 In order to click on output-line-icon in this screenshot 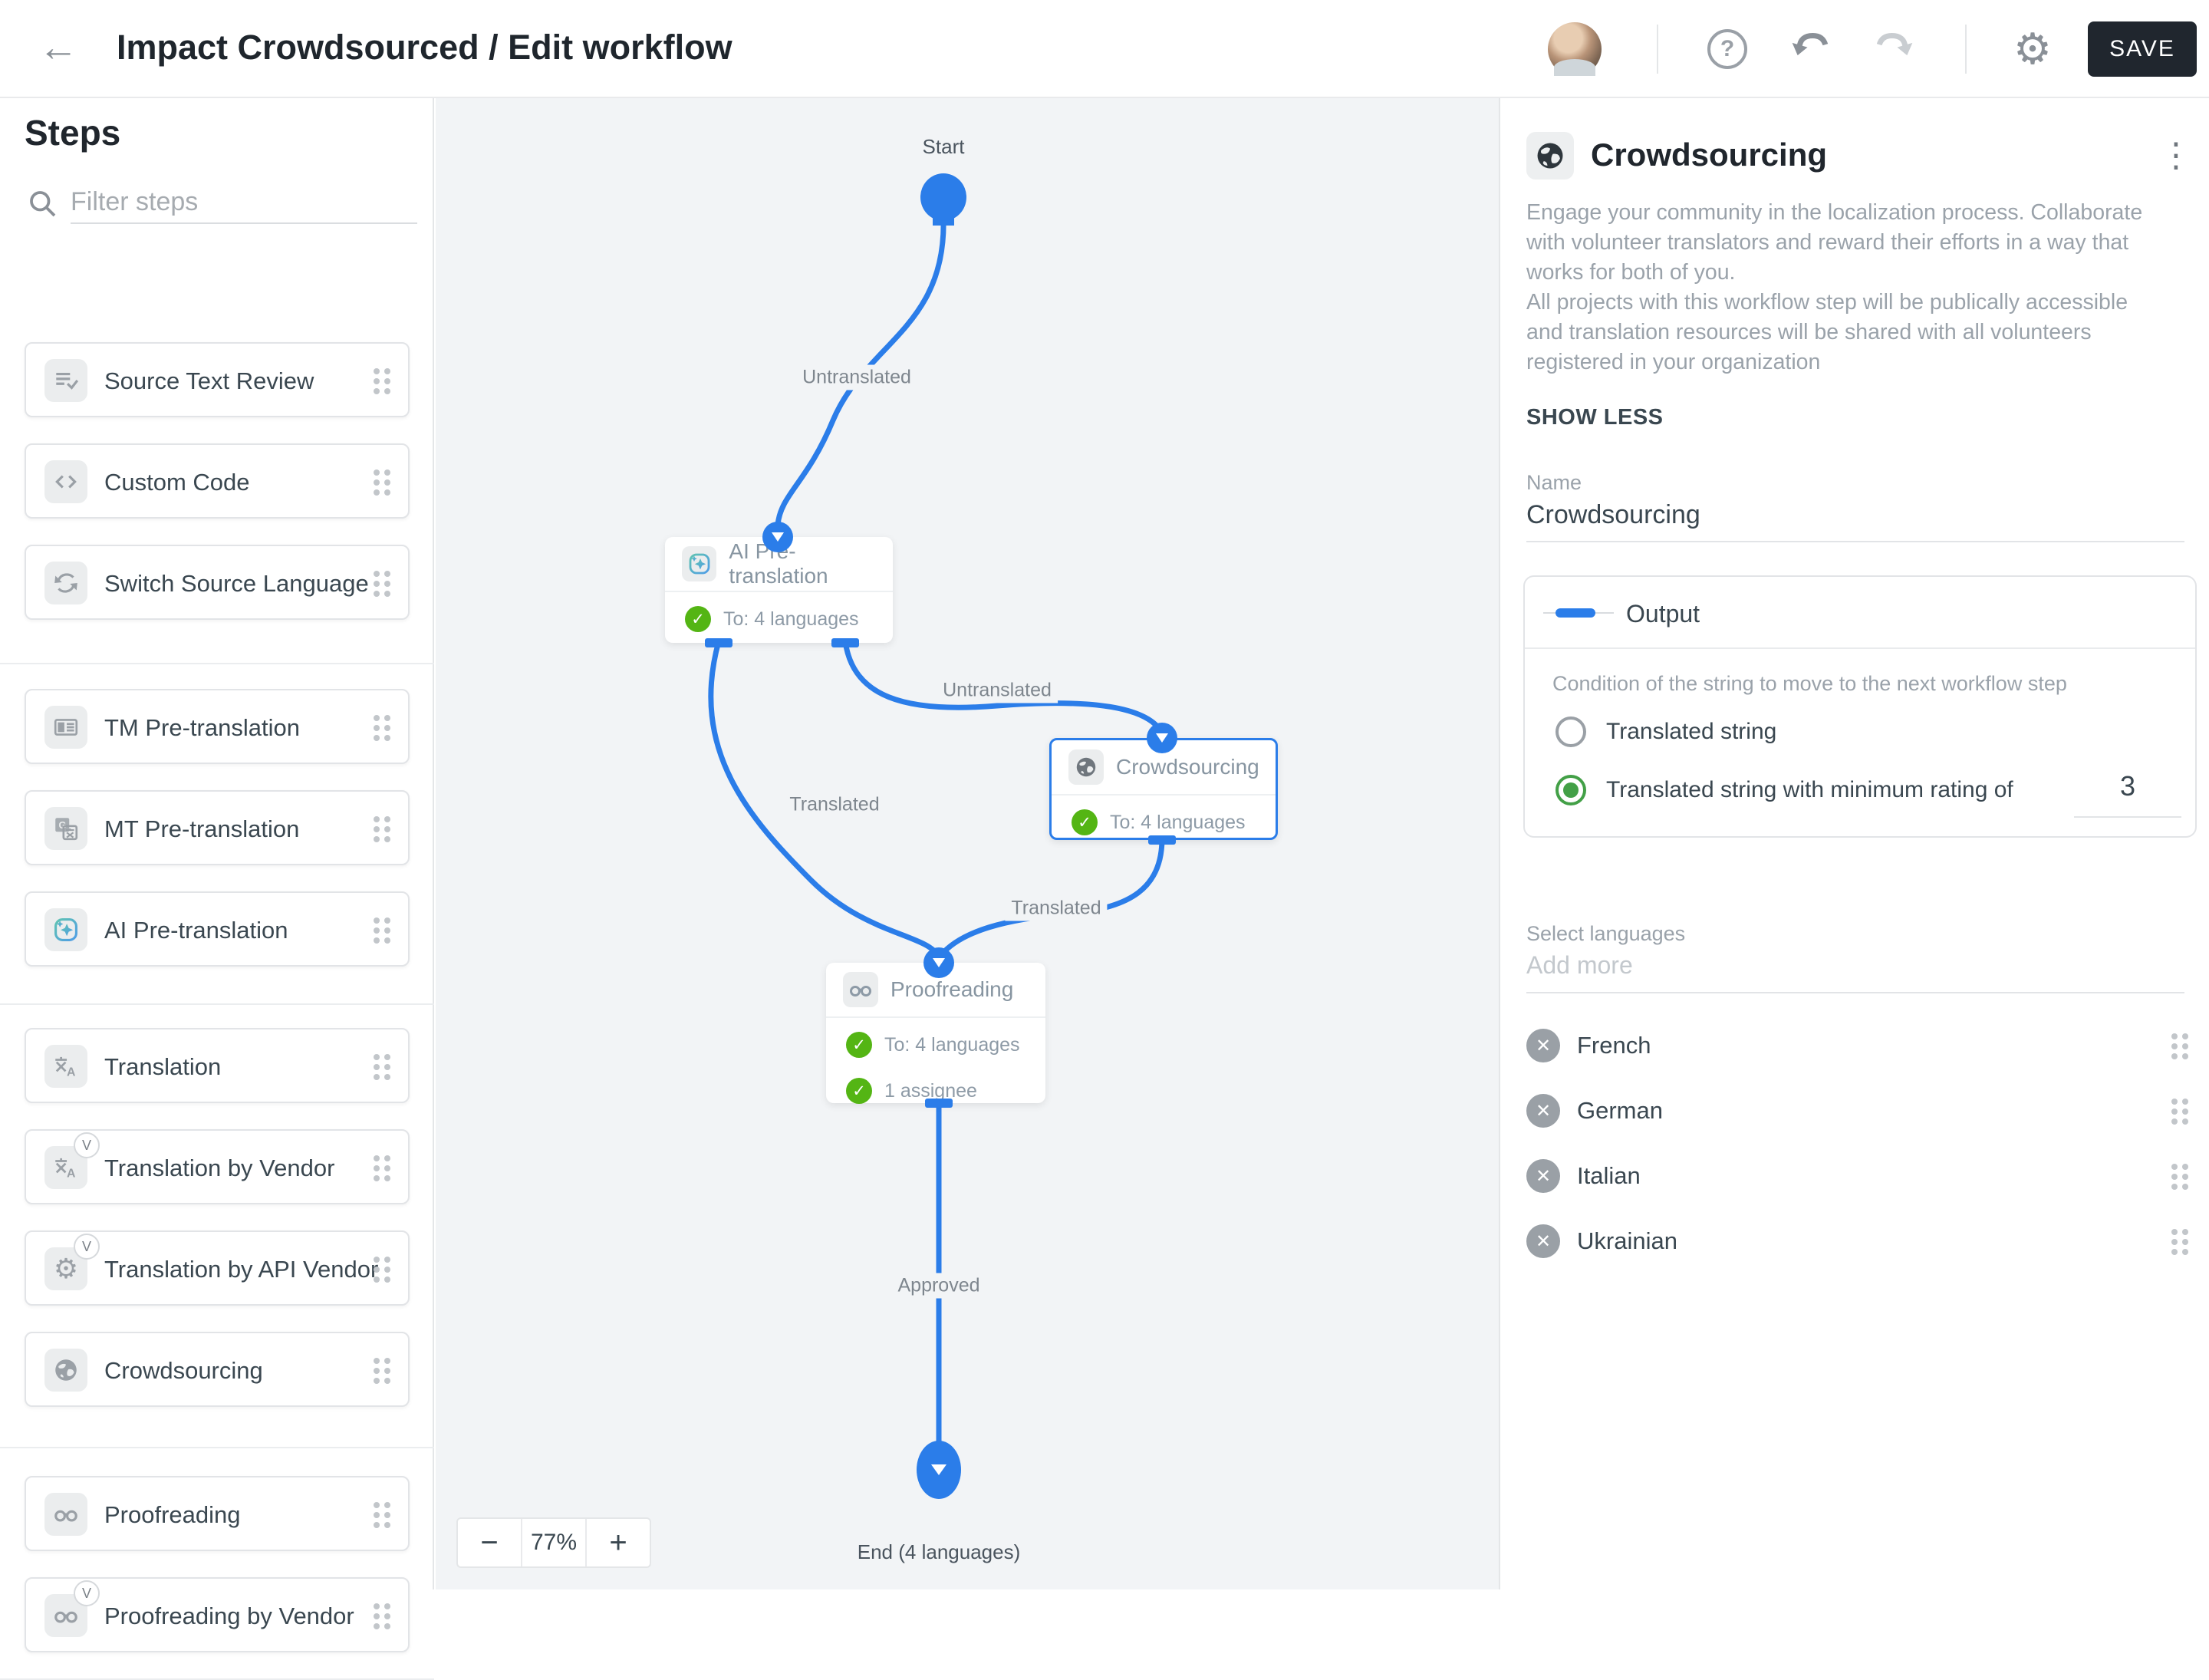, I will do `click(1578, 613)`.